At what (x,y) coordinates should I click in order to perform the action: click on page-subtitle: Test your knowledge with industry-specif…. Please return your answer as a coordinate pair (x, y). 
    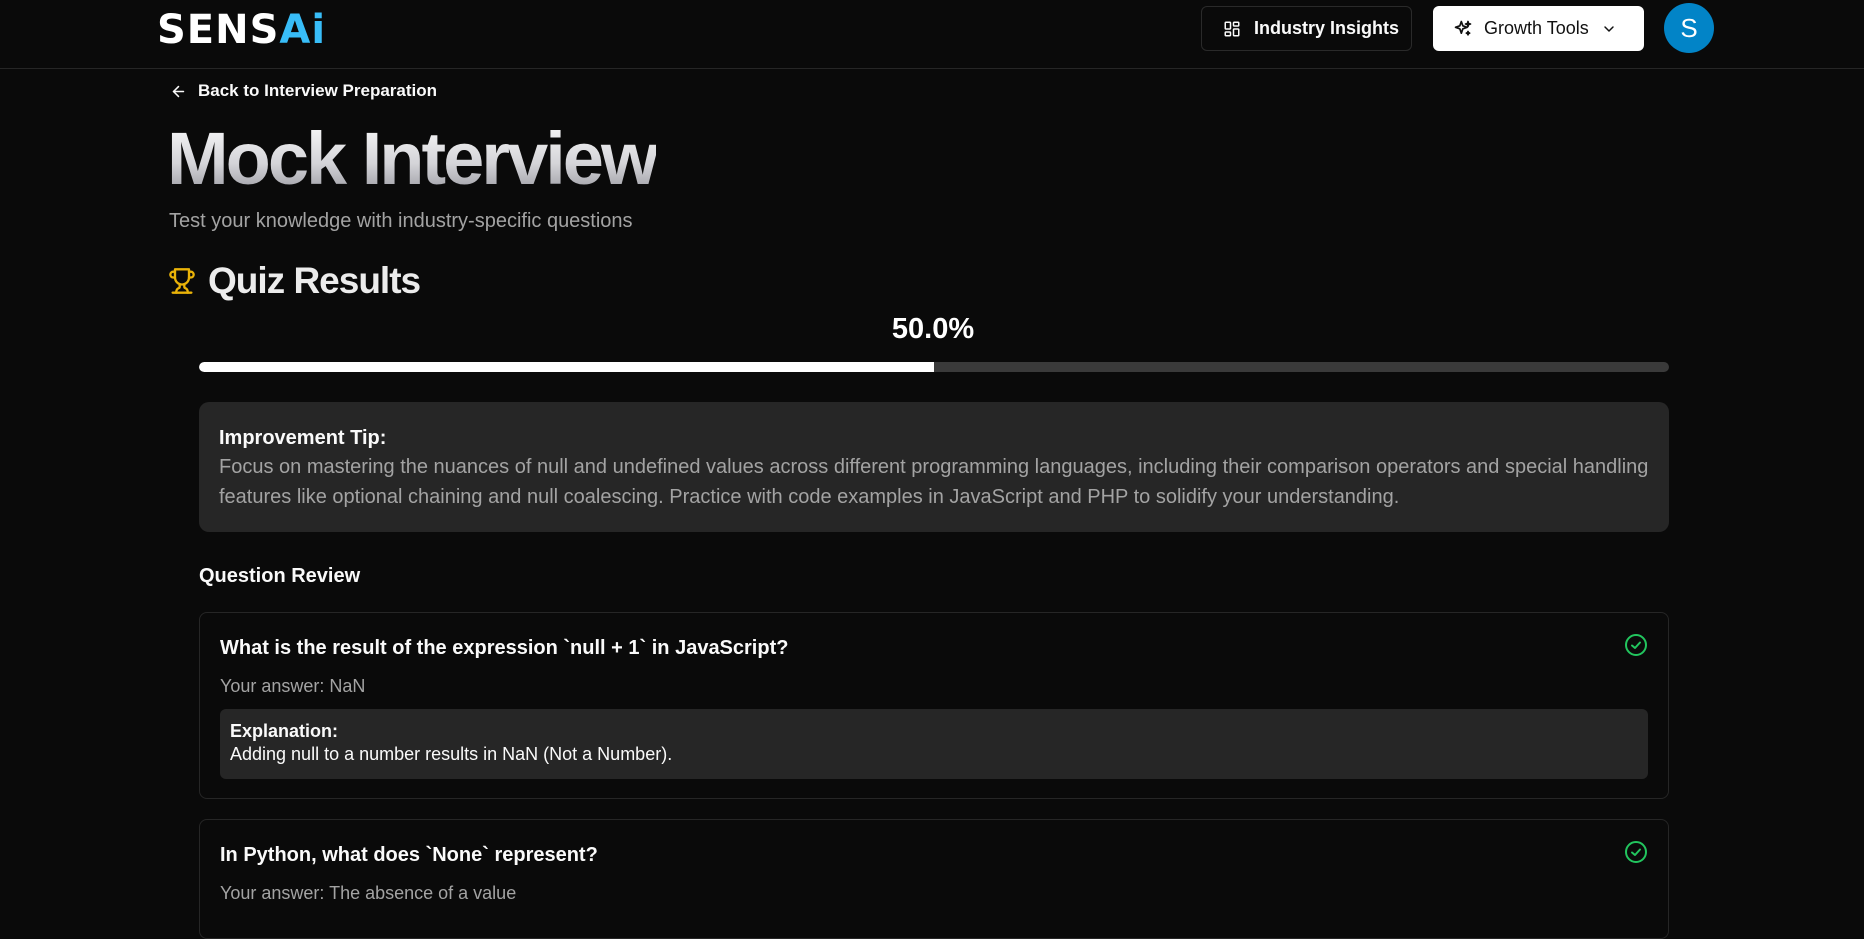
    Looking at the image, I should click on (401, 221).